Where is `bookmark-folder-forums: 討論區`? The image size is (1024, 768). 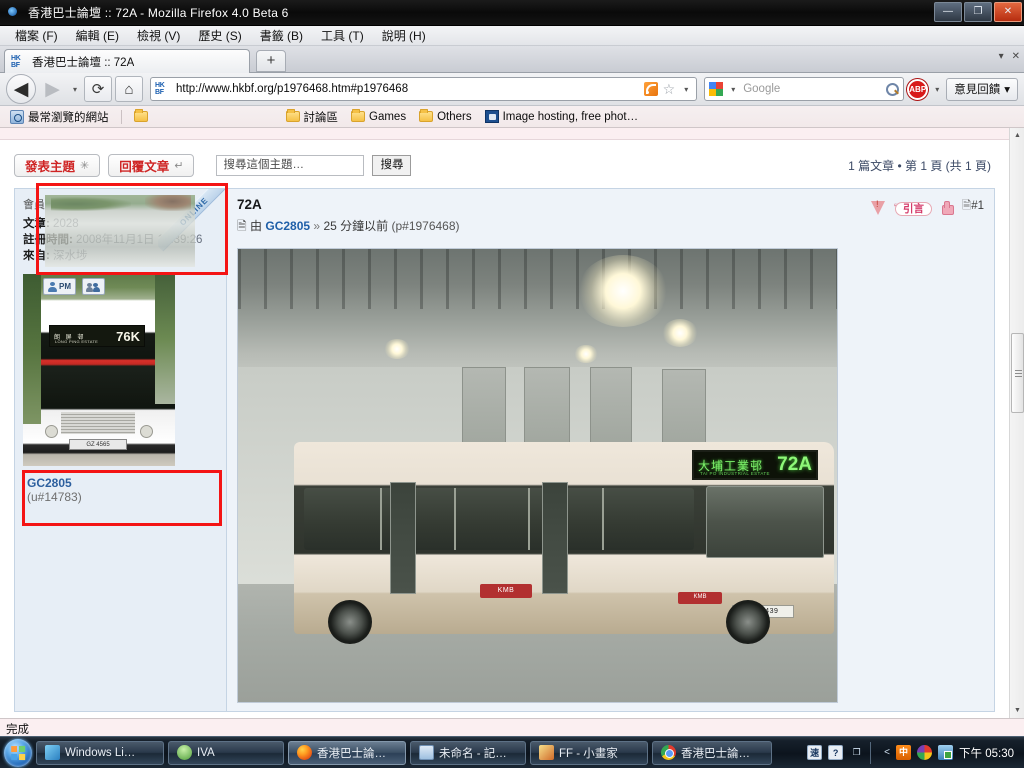
bookmark-folder-forums: 討論區 is located at coordinates (312, 117).